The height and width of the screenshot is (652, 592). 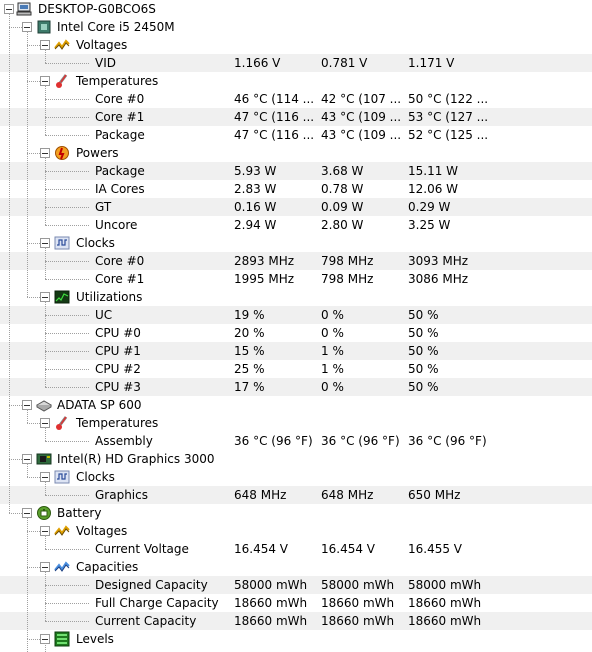 What do you see at coordinates (438, 279) in the screenshot?
I see `sensor-max: 3086 MHz` at bounding box center [438, 279].